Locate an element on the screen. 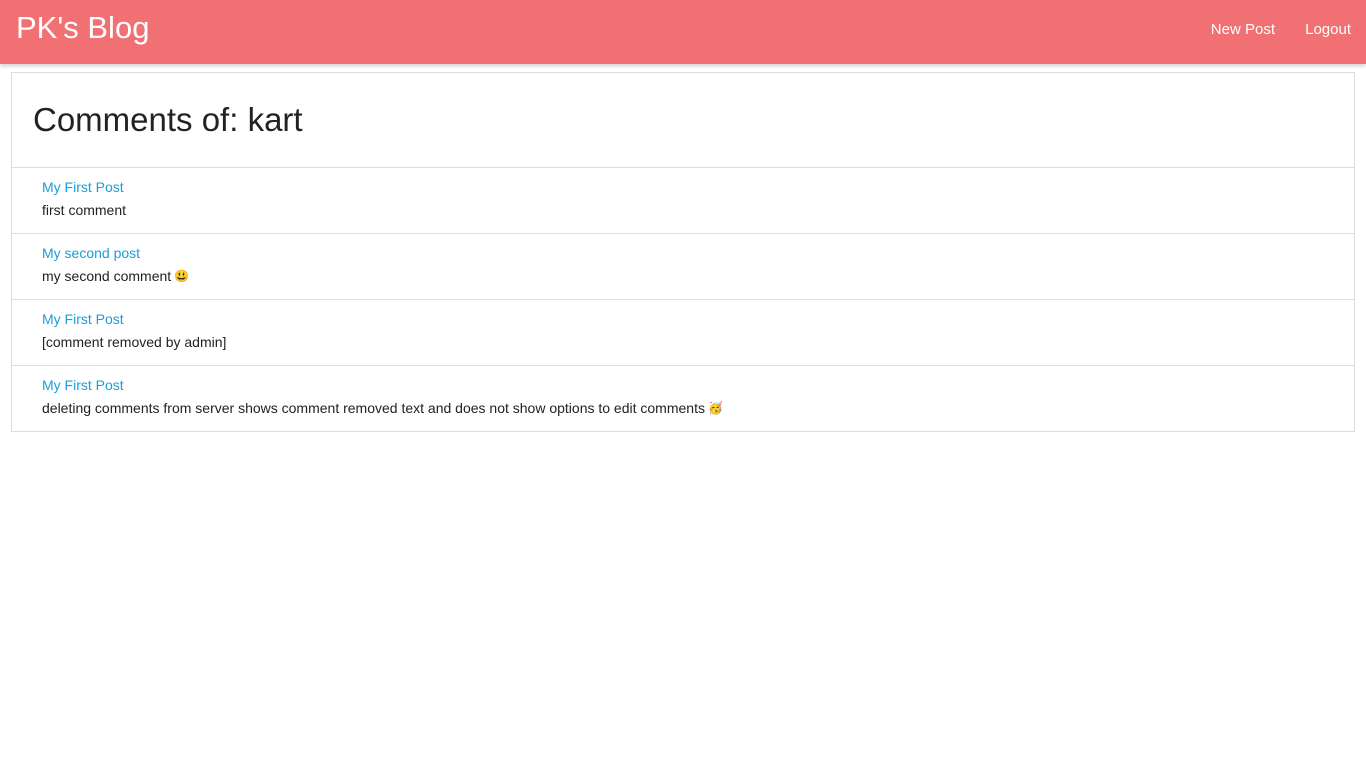 The height and width of the screenshot is (768, 1366). comment-body: [comment removed by admin] is located at coordinates (134, 342).